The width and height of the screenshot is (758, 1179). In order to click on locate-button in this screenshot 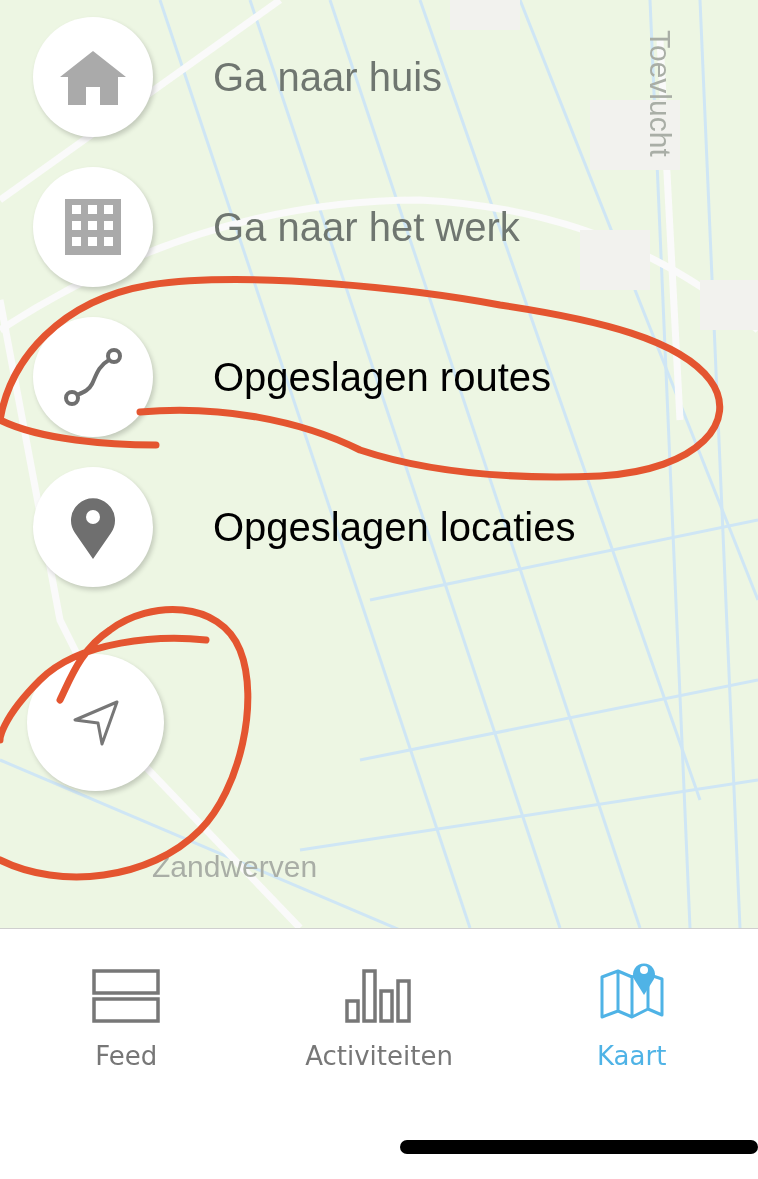, I will do `click(95, 722)`.